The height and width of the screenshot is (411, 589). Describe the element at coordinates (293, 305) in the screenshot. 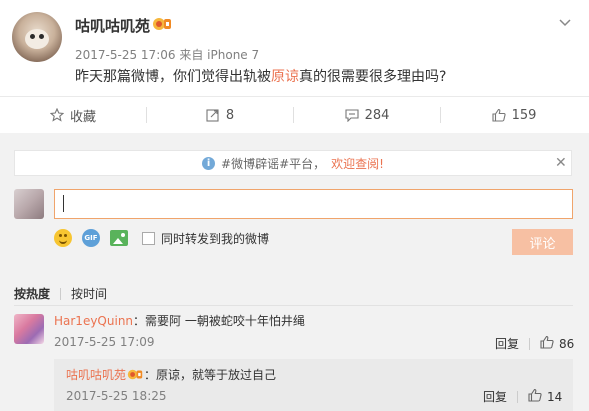

I see `divider` at that location.